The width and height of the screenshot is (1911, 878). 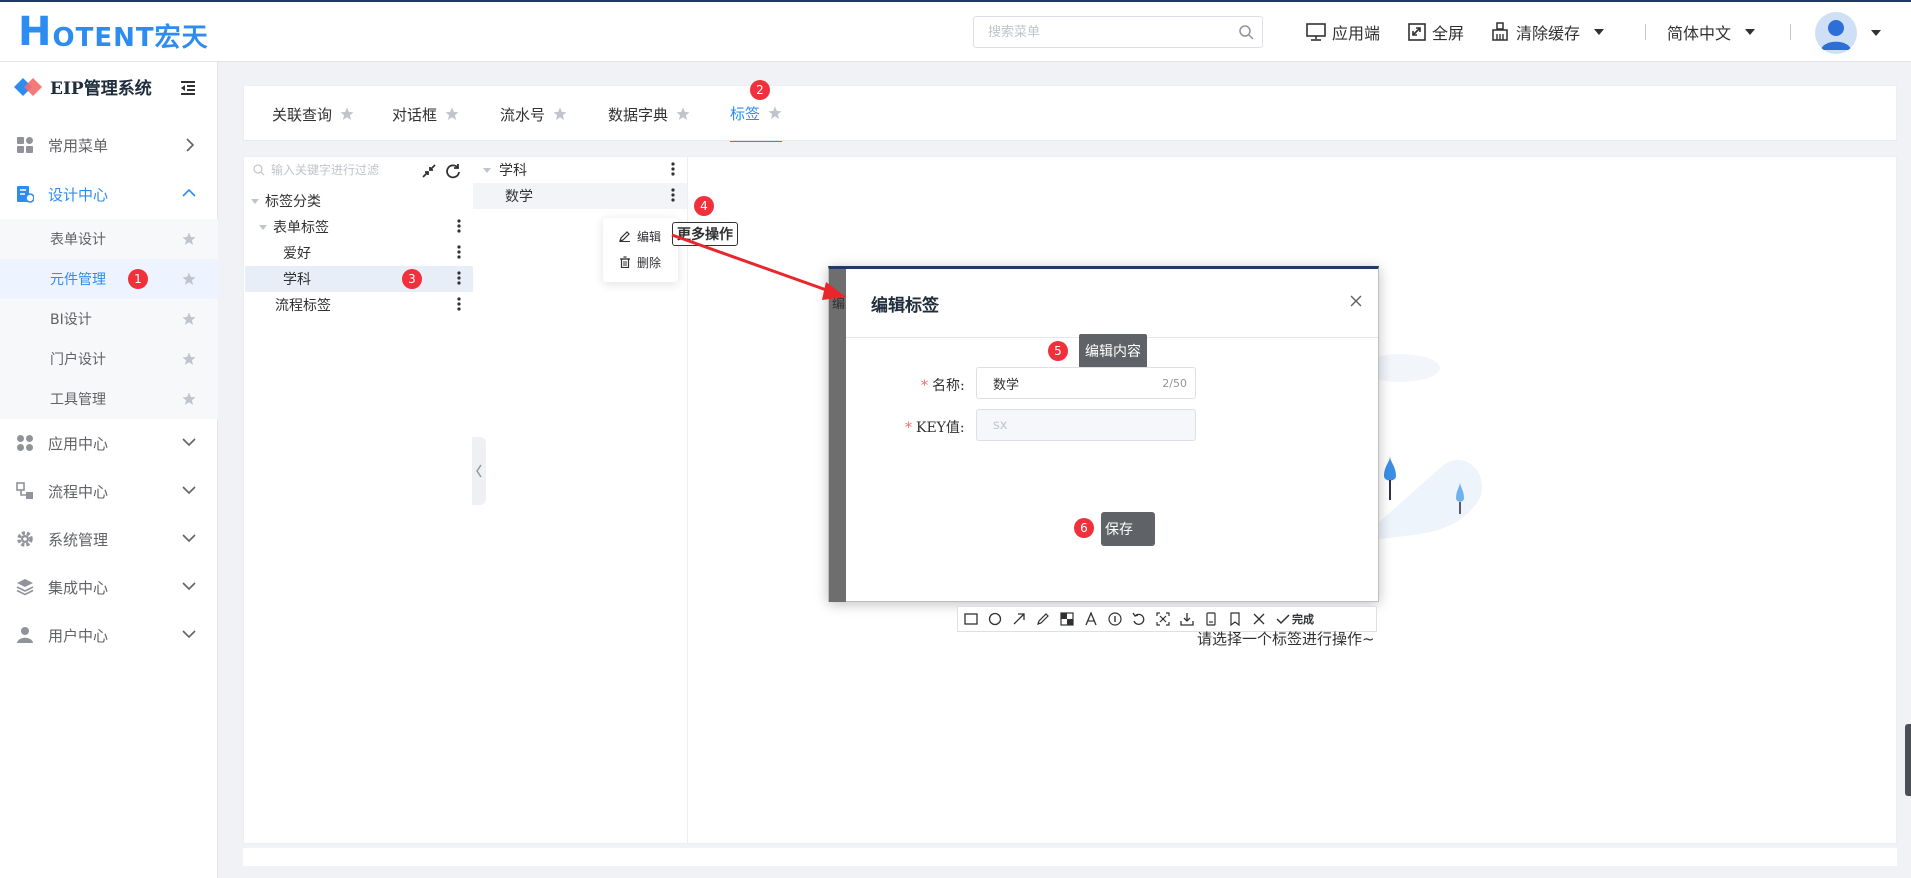 What do you see at coordinates (78, 194) in the screenshot?
I see `sidebar-item-label: 设计中心` at bounding box center [78, 194].